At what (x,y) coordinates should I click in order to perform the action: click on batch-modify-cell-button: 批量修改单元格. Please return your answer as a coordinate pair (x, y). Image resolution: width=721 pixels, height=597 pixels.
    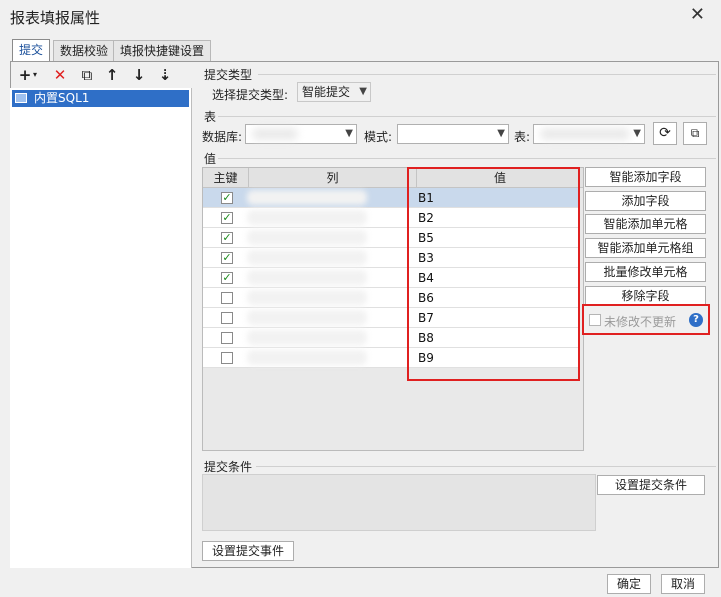
    Looking at the image, I should click on (645, 272).